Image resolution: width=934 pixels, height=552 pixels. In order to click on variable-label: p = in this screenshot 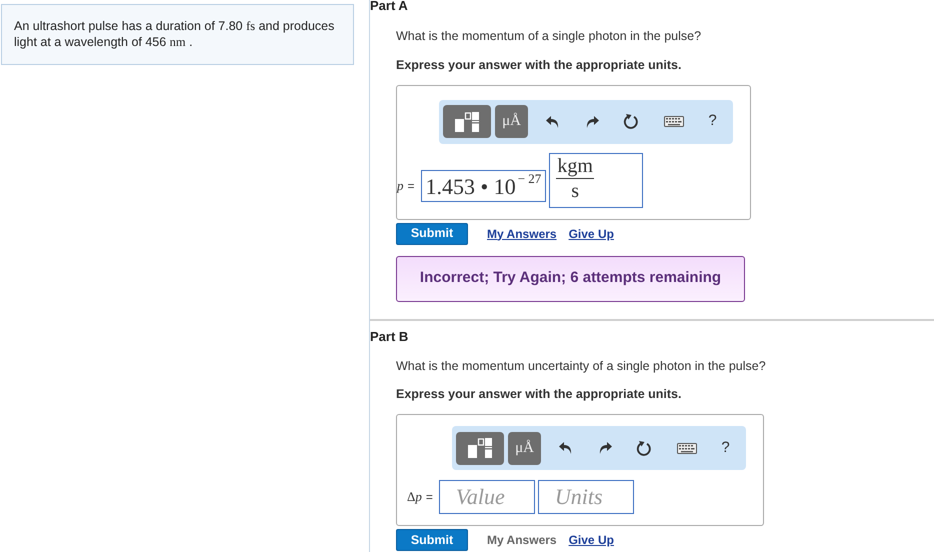, I will do `click(406, 186)`.